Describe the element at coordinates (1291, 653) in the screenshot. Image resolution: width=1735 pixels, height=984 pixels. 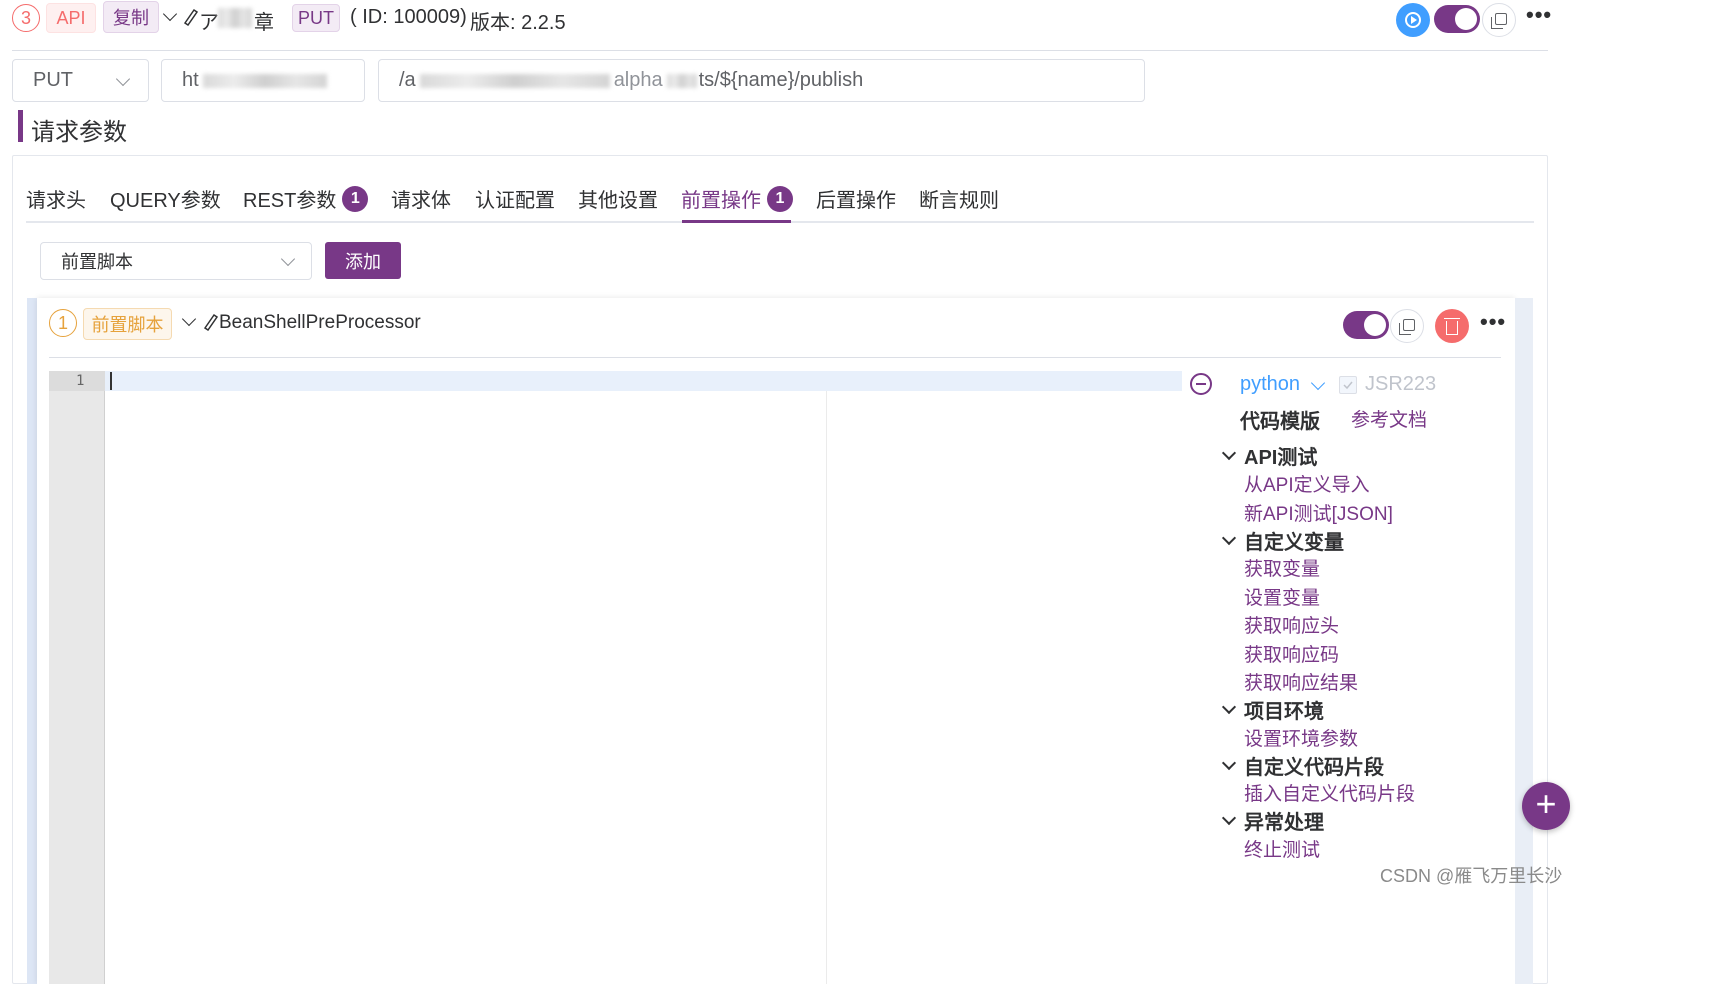
I see `template-item: 获取响应码` at that location.